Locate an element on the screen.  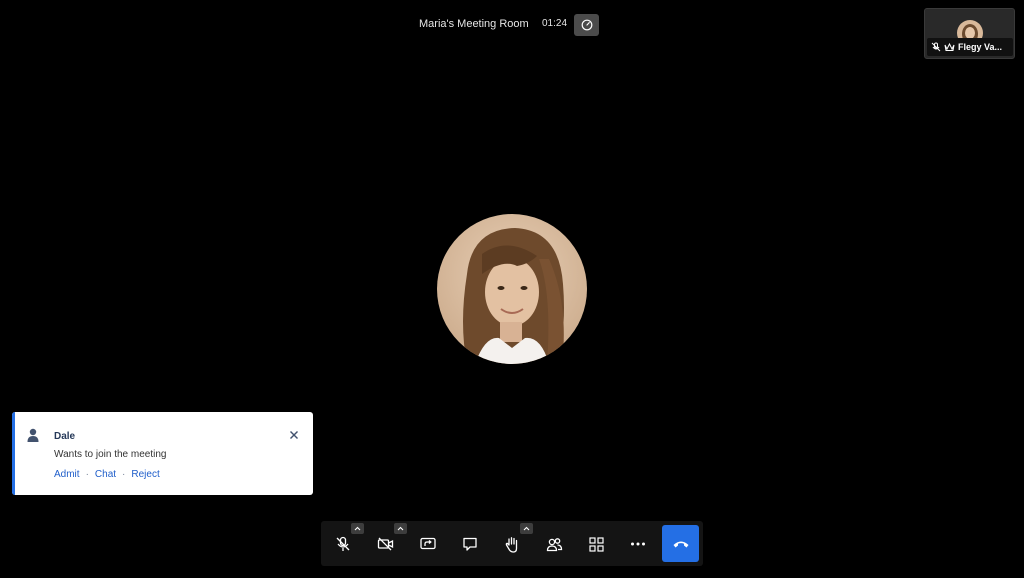
hang-up-button is located at coordinates (680, 543).